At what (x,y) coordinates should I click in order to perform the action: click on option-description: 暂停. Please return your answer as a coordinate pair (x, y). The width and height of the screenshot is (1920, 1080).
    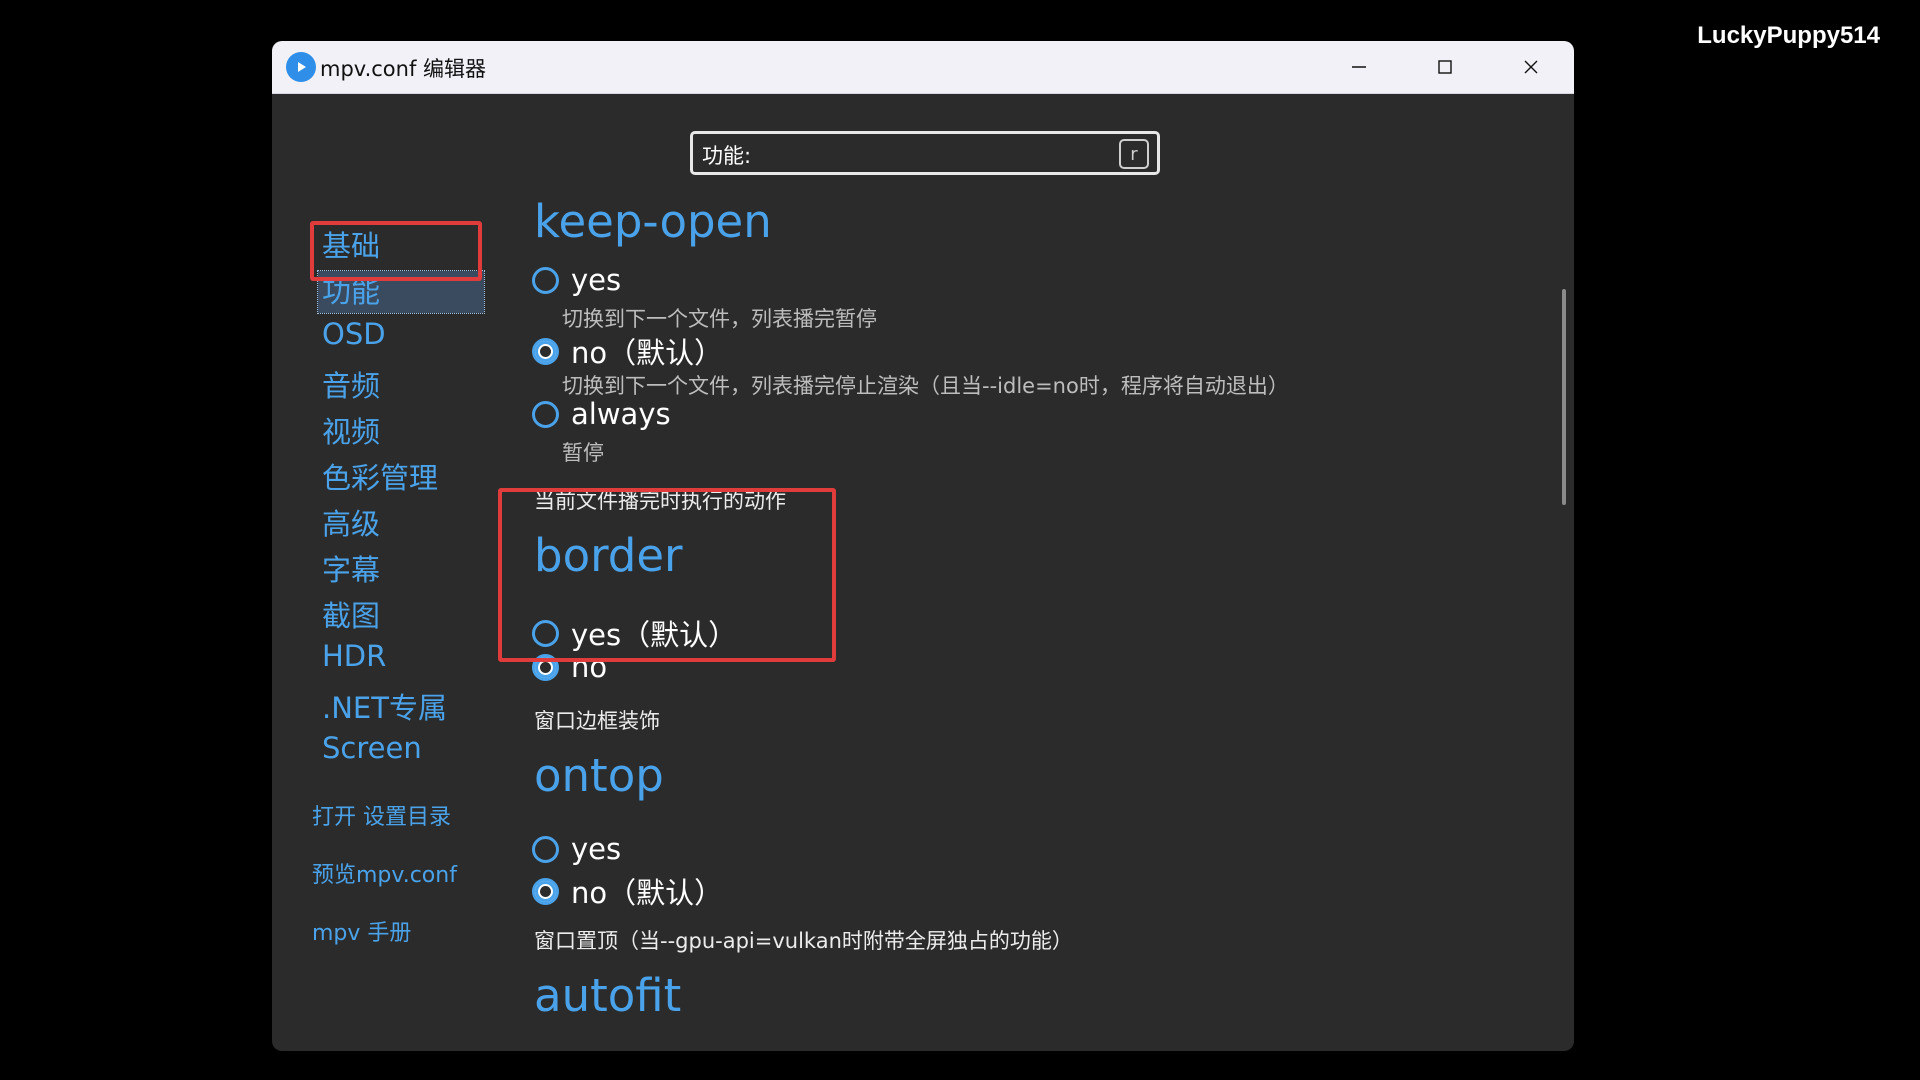
    Looking at the image, I should click on (583, 453).